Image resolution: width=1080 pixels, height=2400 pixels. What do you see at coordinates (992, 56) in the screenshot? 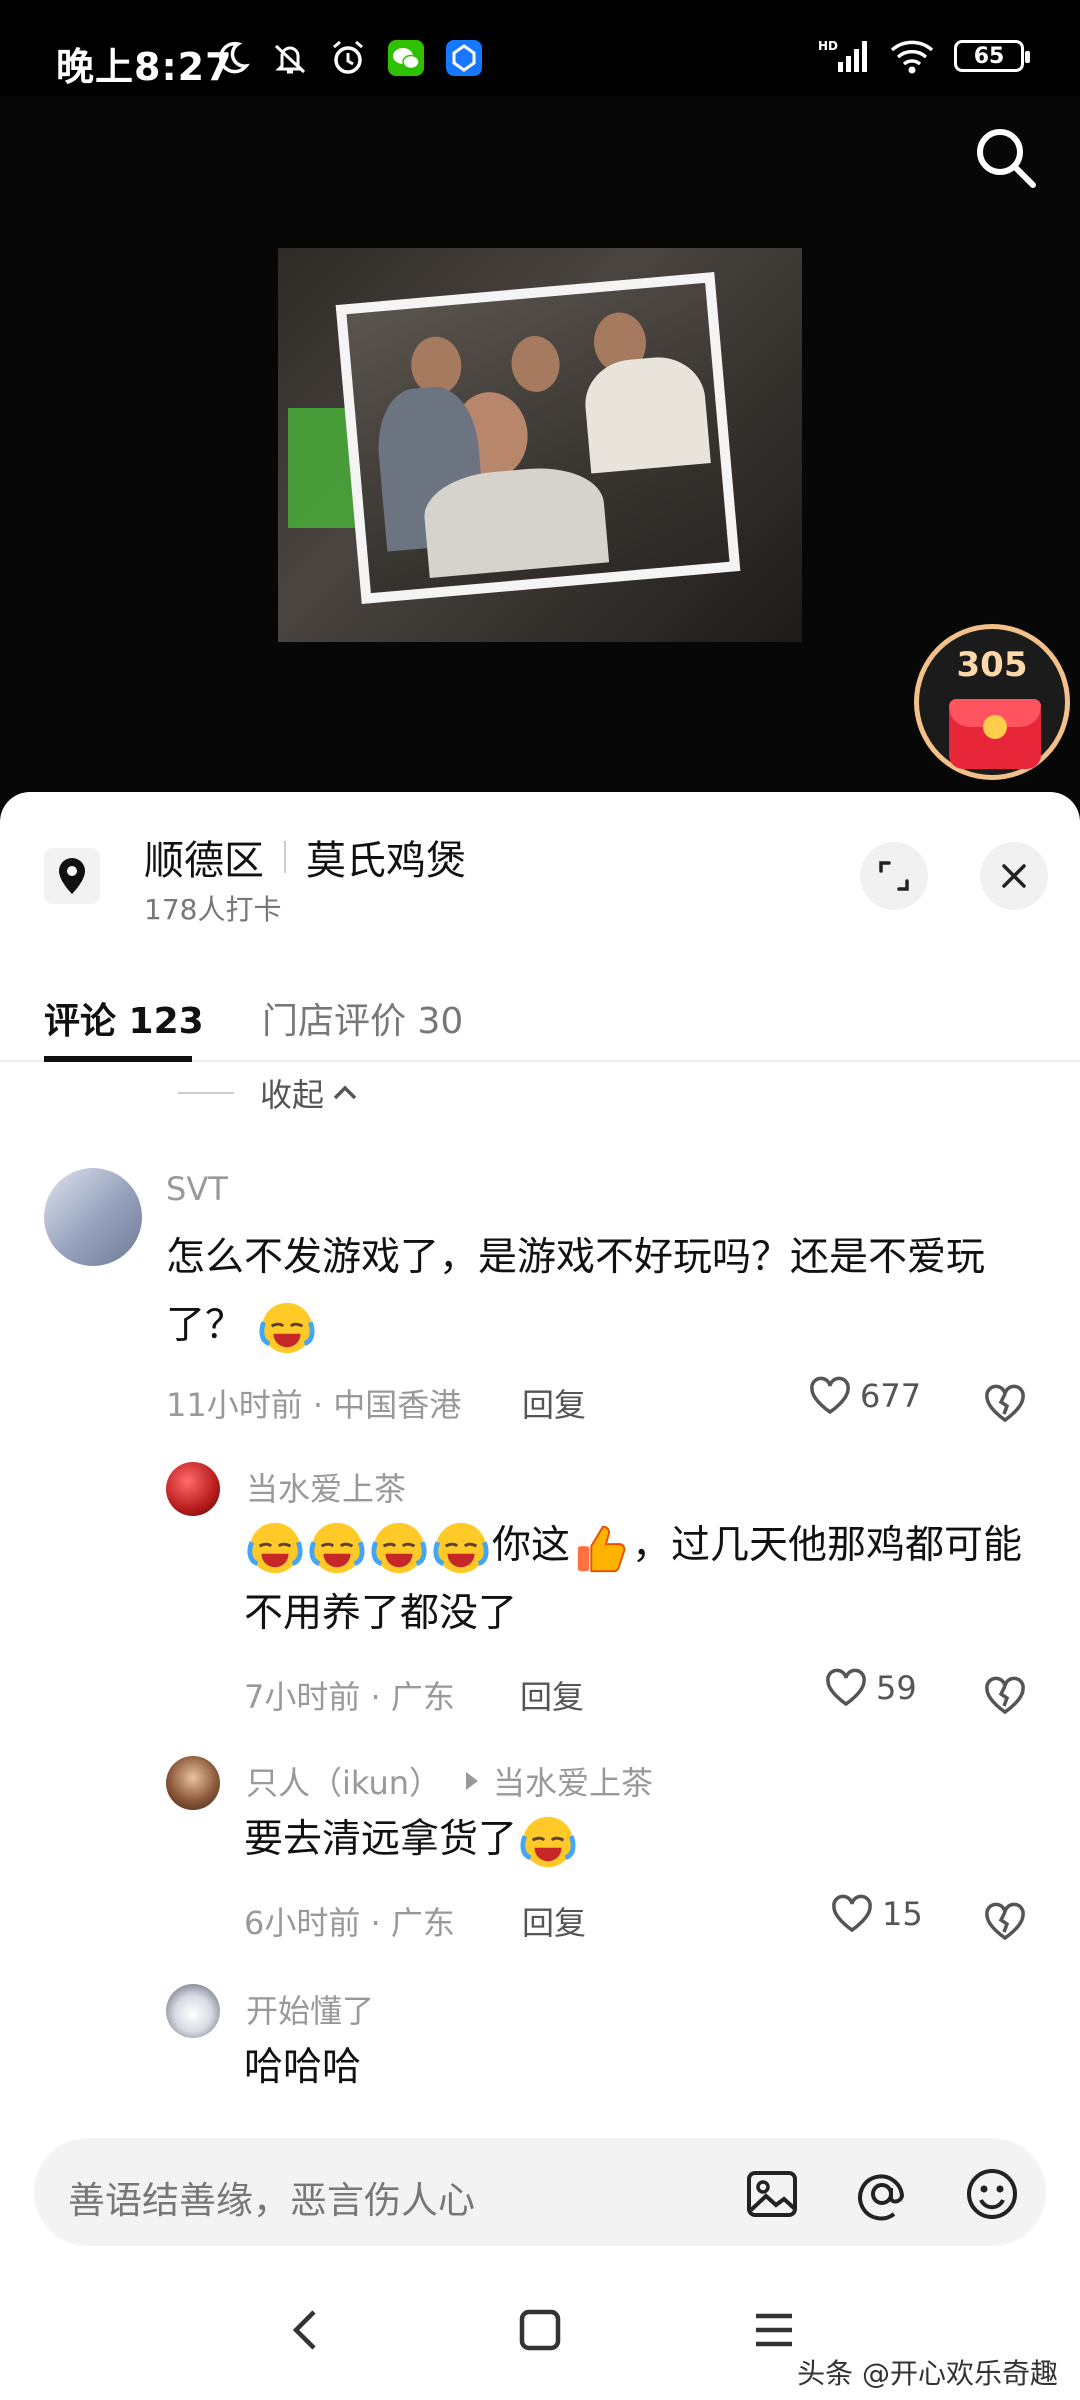
I see `battery-icon: 65` at bounding box center [992, 56].